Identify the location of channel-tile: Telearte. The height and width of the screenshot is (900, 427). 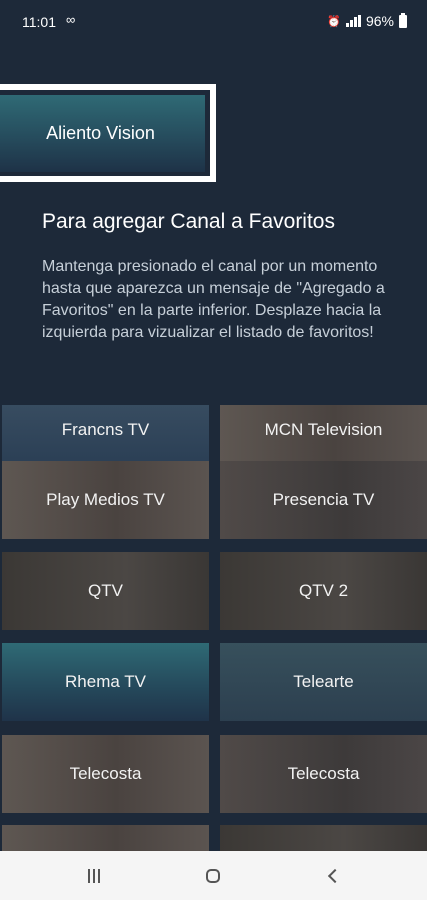
(323, 682).